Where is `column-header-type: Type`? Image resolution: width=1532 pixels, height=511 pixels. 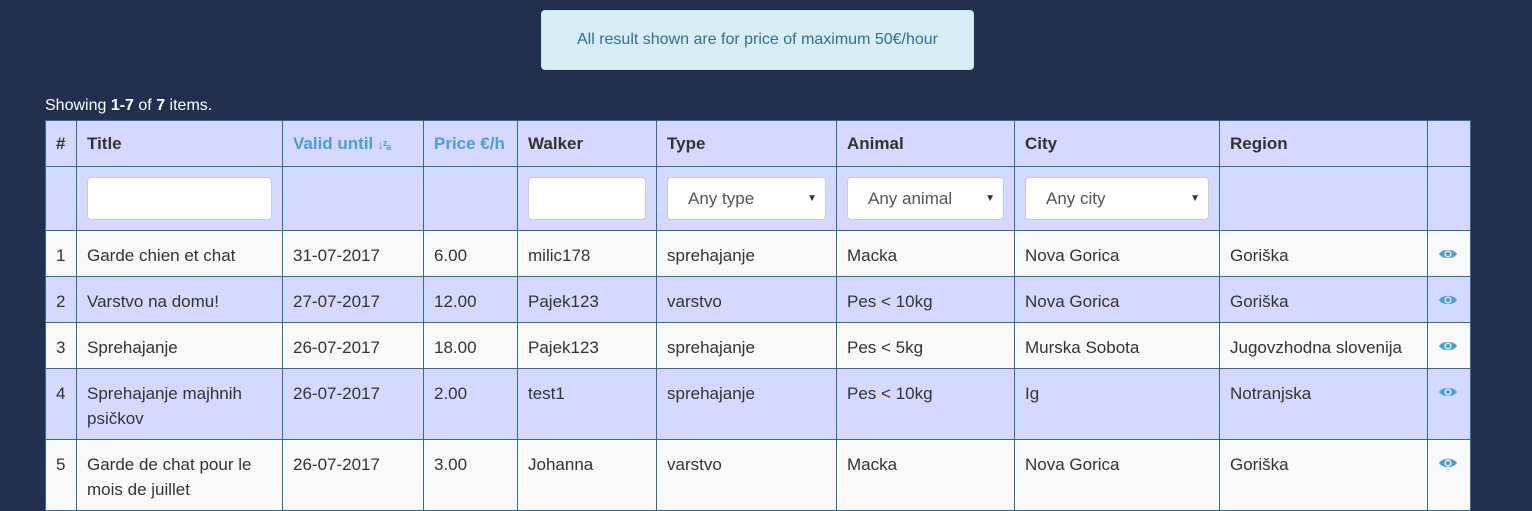
column-header-type: Type is located at coordinates (746, 143).